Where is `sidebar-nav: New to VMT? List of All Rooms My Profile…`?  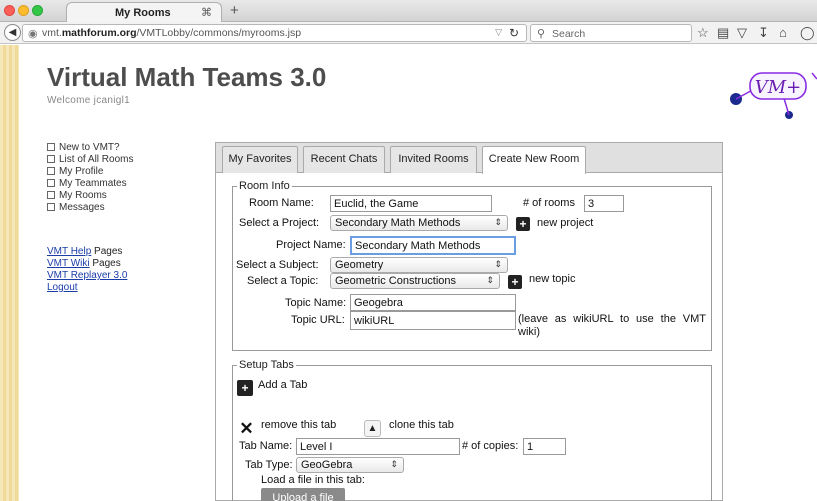
sidebar-nav: New to VMT? List of All Rooms My Profile… is located at coordinates (90, 177).